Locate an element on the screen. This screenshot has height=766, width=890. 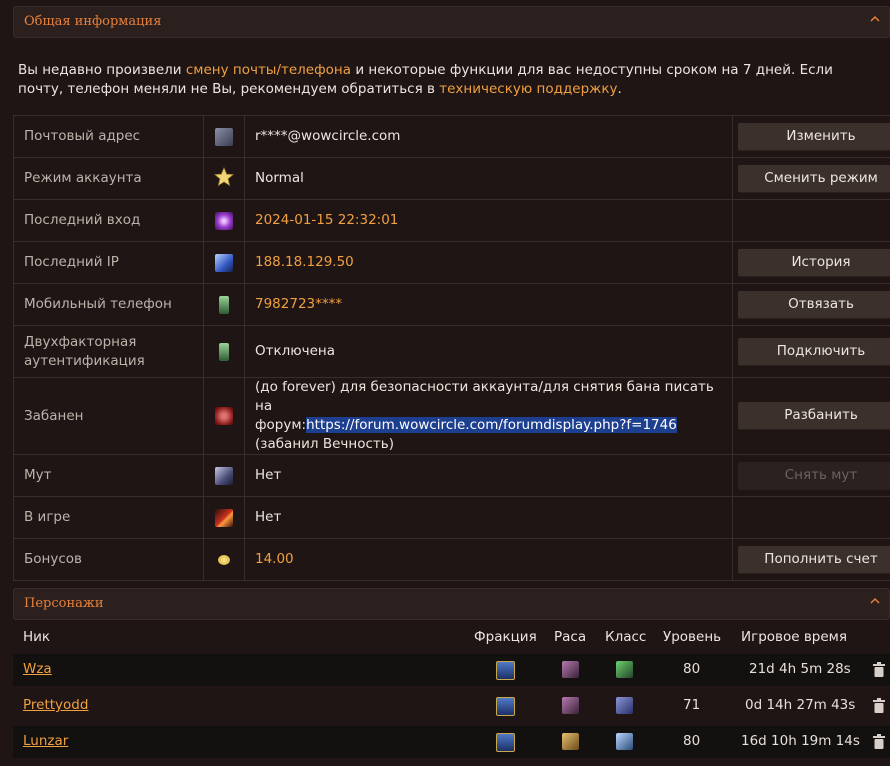
row-label-line: аутентификация is located at coordinates (84, 360).